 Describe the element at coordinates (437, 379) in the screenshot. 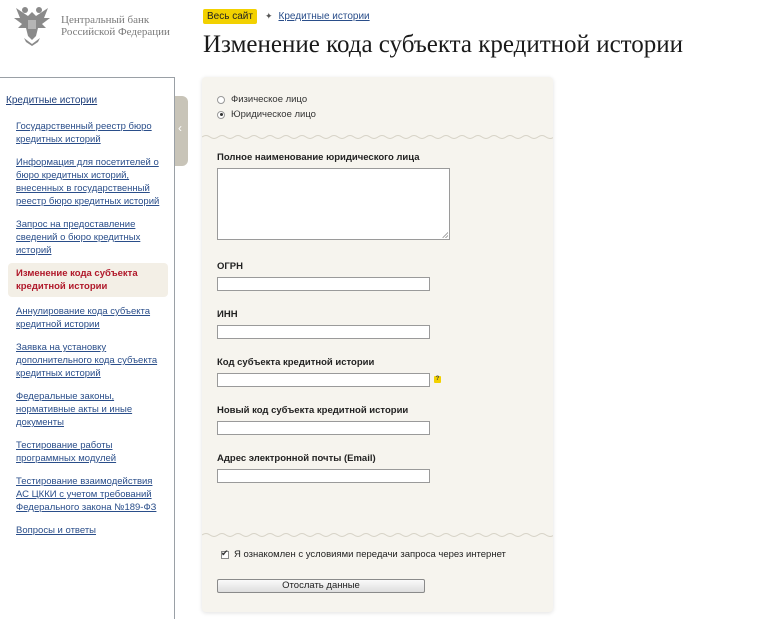

I see `question-mark-icon: ?` at that location.